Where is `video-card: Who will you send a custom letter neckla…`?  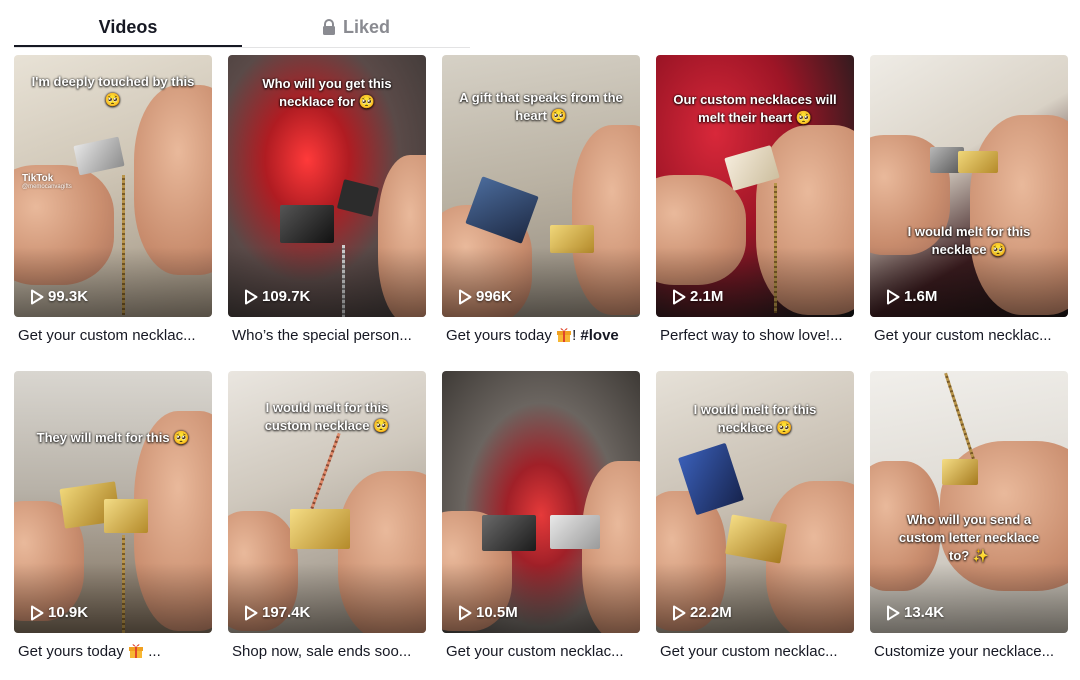 video-card: Who will you send a custom letter neckla… is located at coordinates (969, 516).